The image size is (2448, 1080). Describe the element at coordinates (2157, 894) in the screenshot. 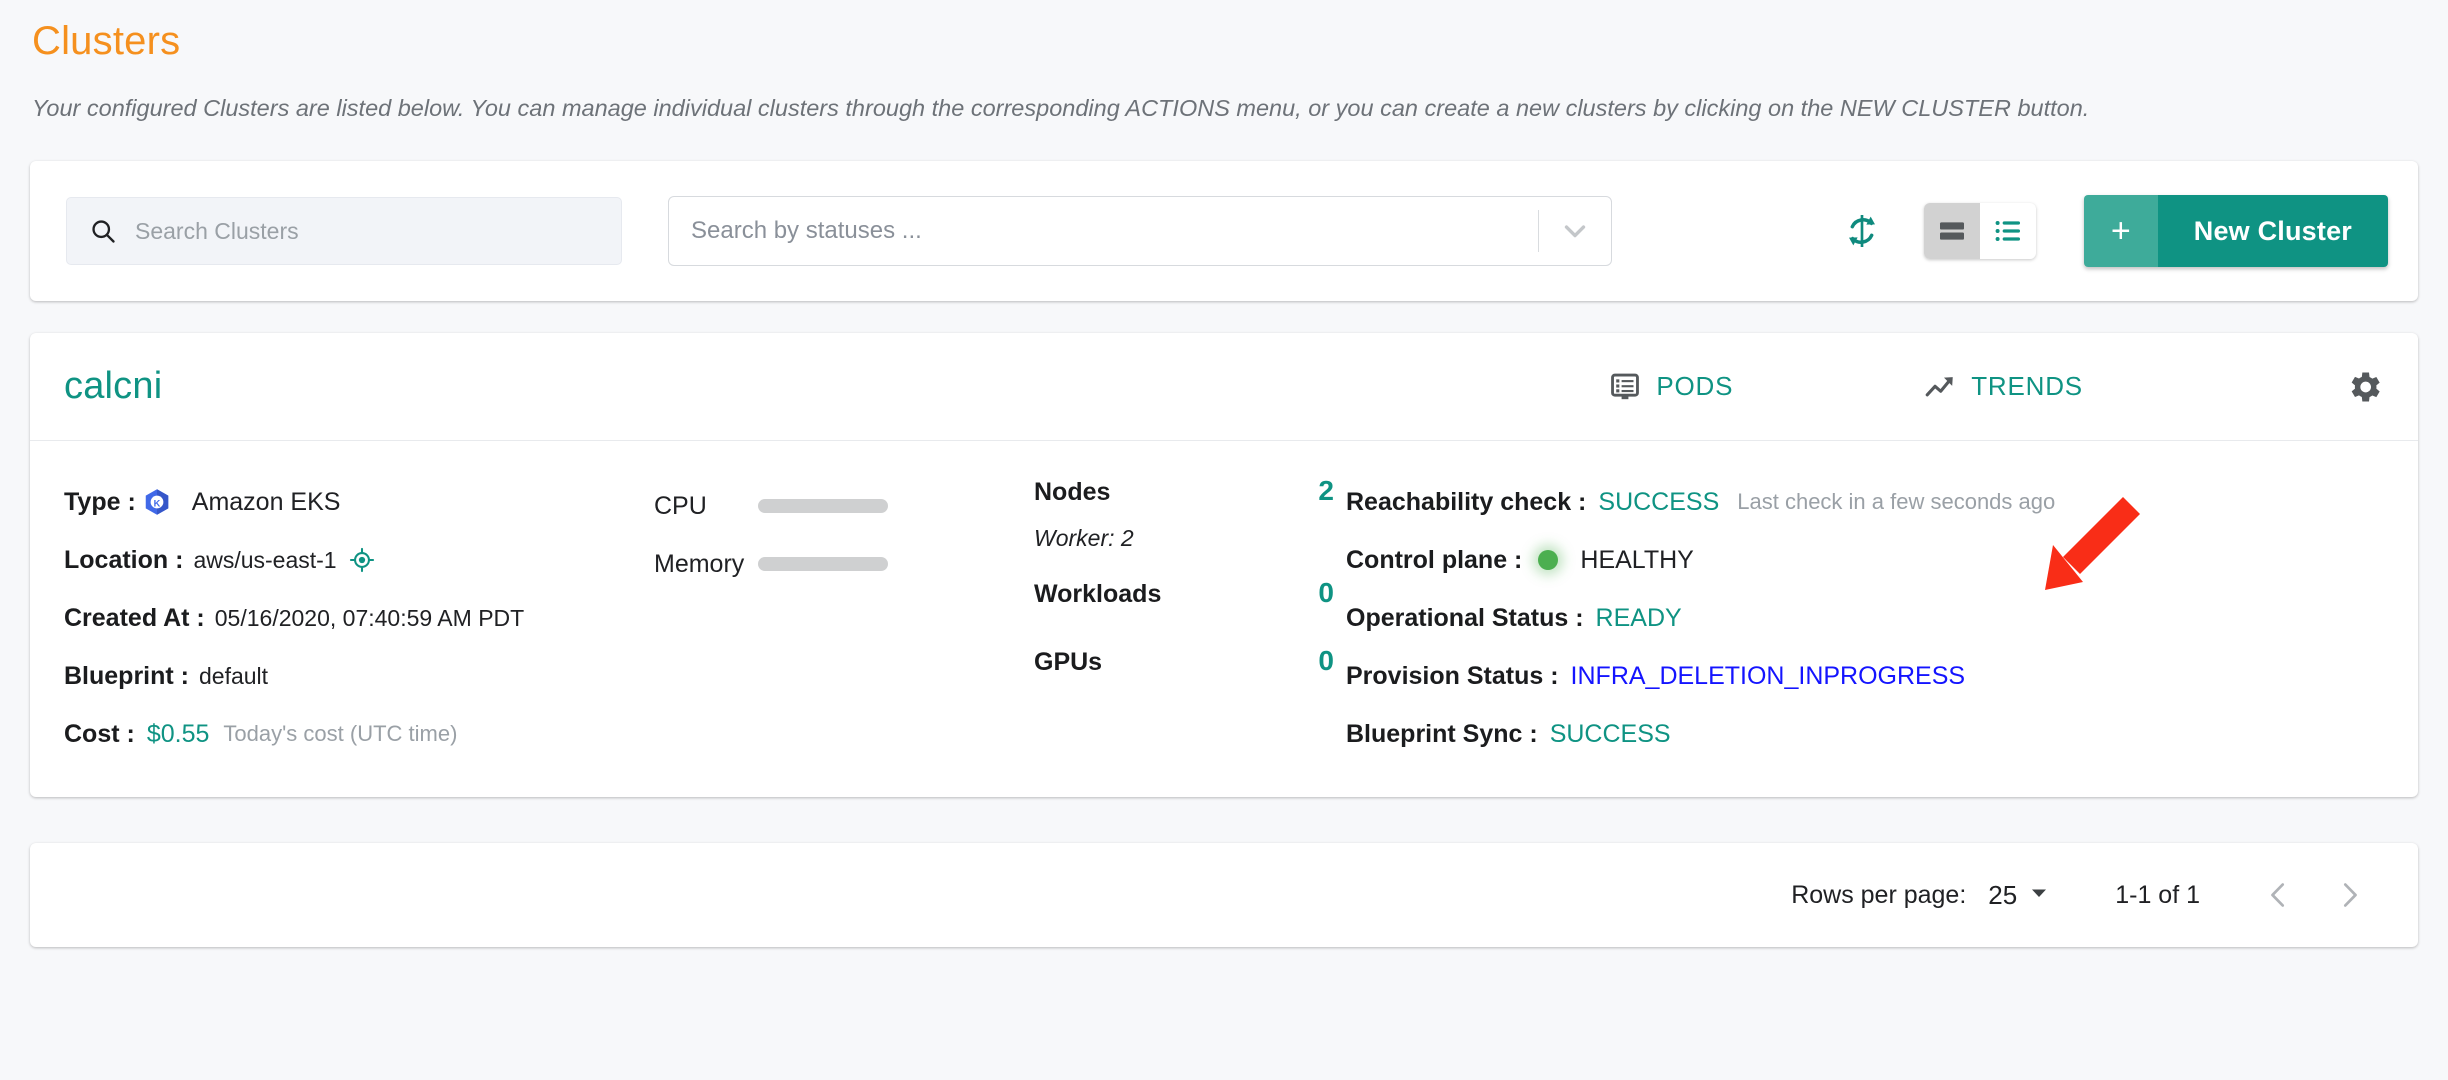

I see `pagination-range: 1-1 of 1` at that location.